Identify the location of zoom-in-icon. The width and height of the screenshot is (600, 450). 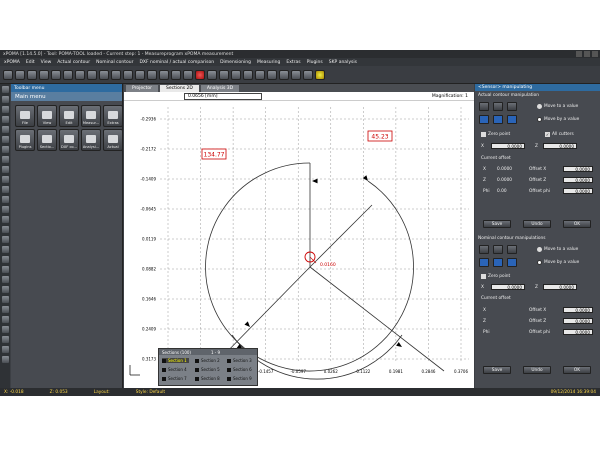
(56, 74).